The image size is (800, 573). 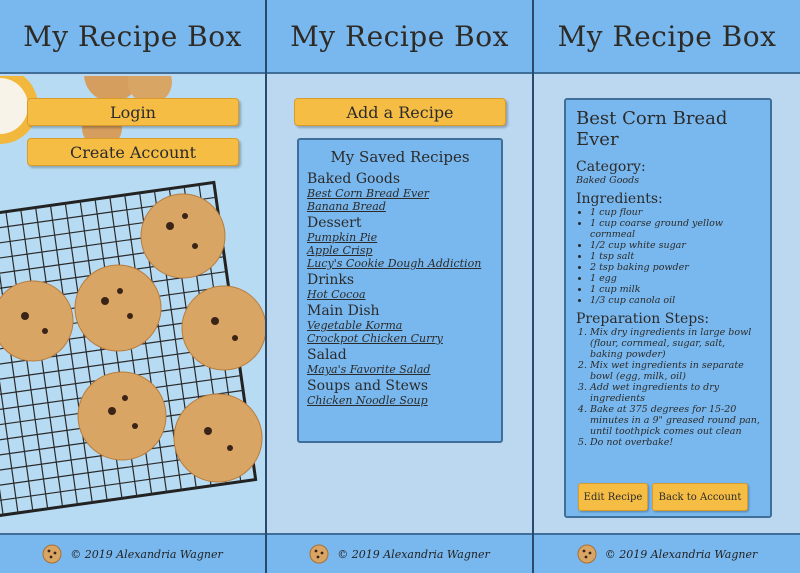 I want to click on ingredient-item: 1 egg, so click(x=675, y=278).